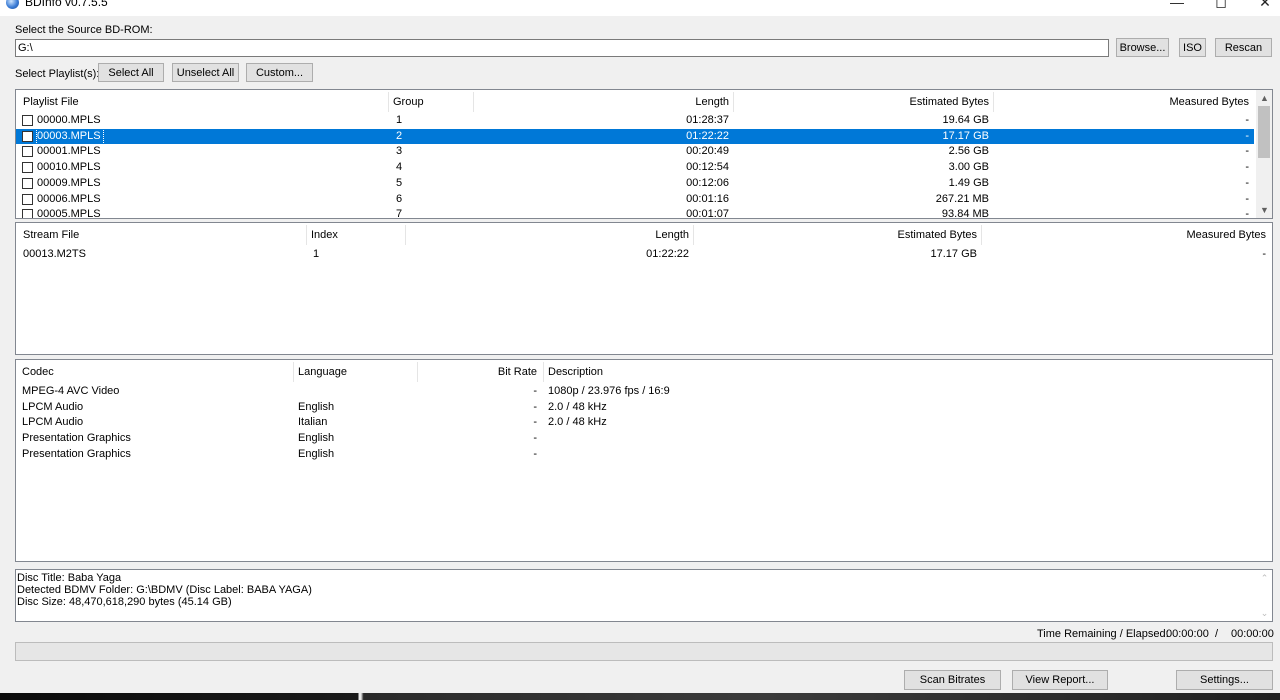 This screenshot has width=1280, height=700. What do you see at coordinates (886, 235) in the screenshot?
I see `col-stream-estimated-bytes: Estimated Bytes` at bounding box center [886, 235].